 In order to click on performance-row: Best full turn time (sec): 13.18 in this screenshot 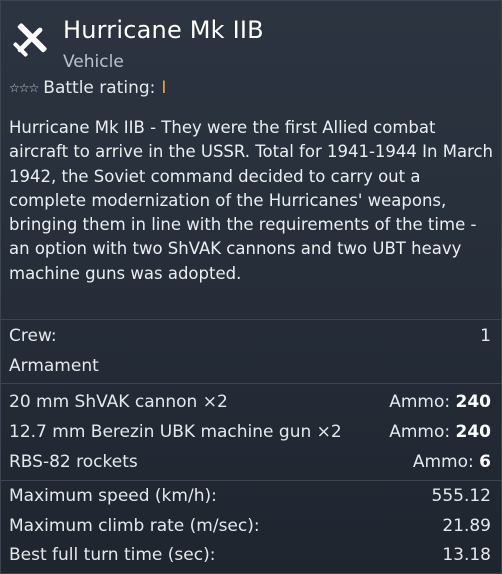, I will do `click(250, 555)`.